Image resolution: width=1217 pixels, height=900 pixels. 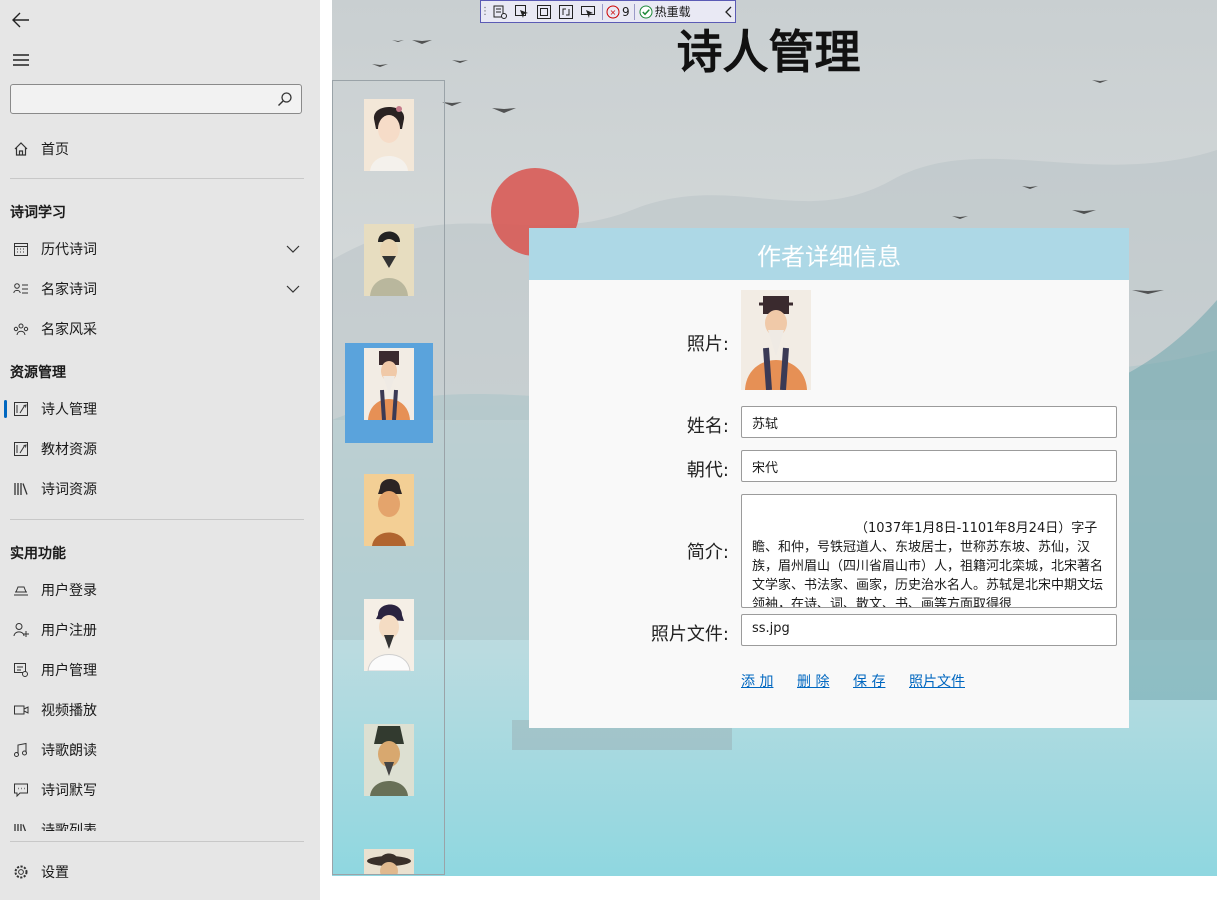 What do you see at coordinates (69, 250) in the screenshot?
I see `nav-item-label: 历代诗词` at bounding box center [69, 250].